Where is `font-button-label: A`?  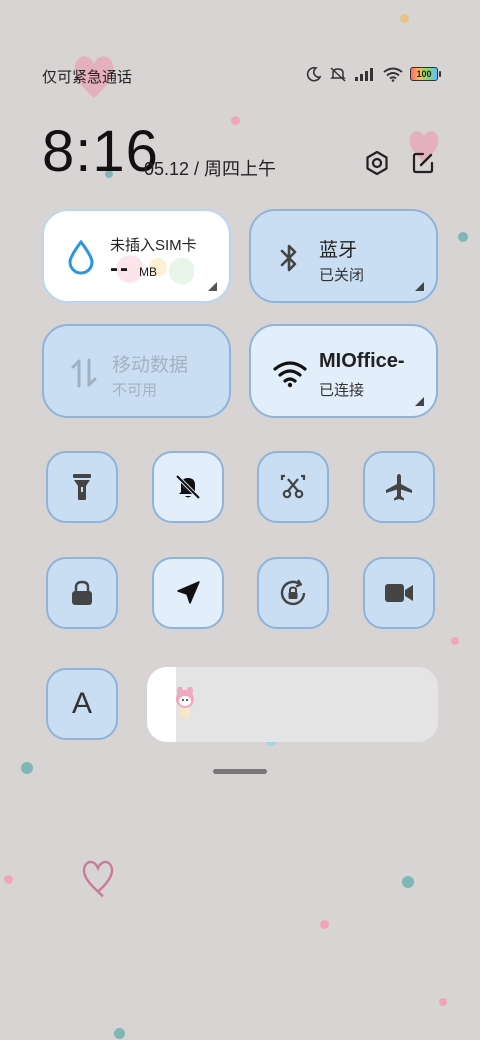
font-button-label: A is located at coordinates (81, 703).